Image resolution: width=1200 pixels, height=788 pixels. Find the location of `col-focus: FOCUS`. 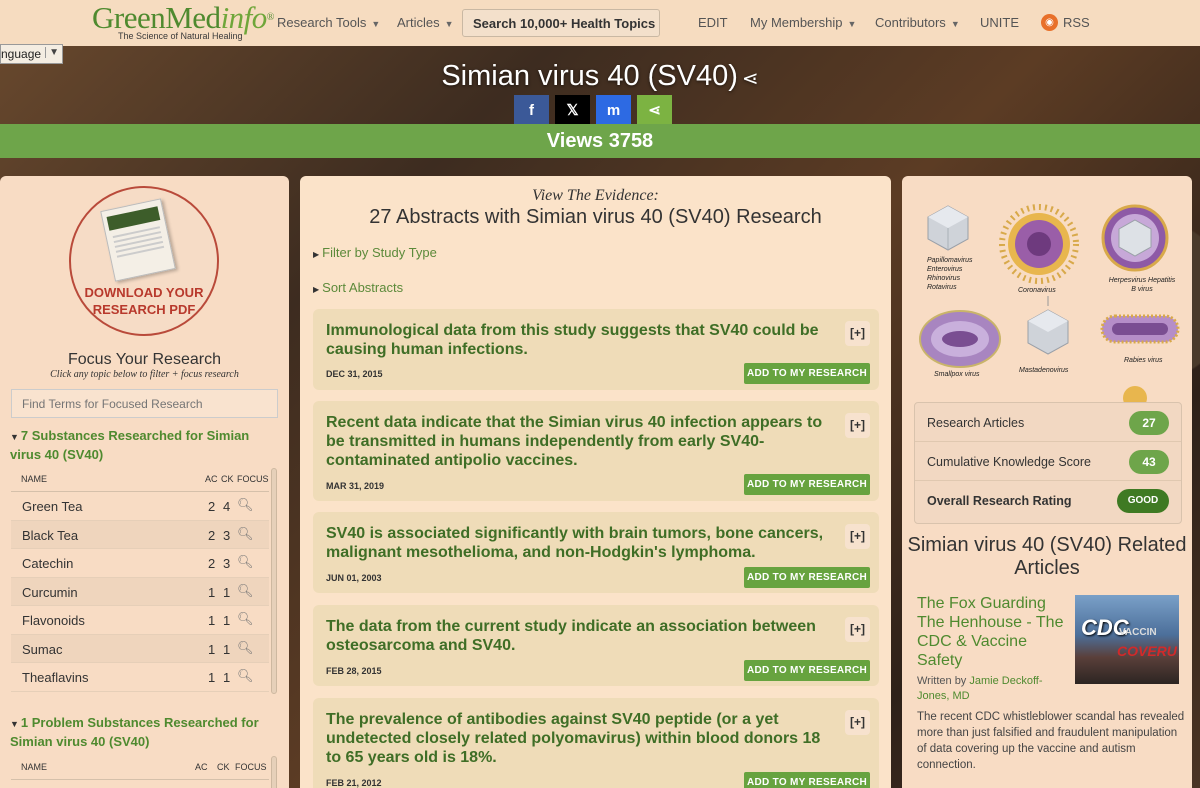

col-focus: FOCUS is located at coordinates (251, 767).